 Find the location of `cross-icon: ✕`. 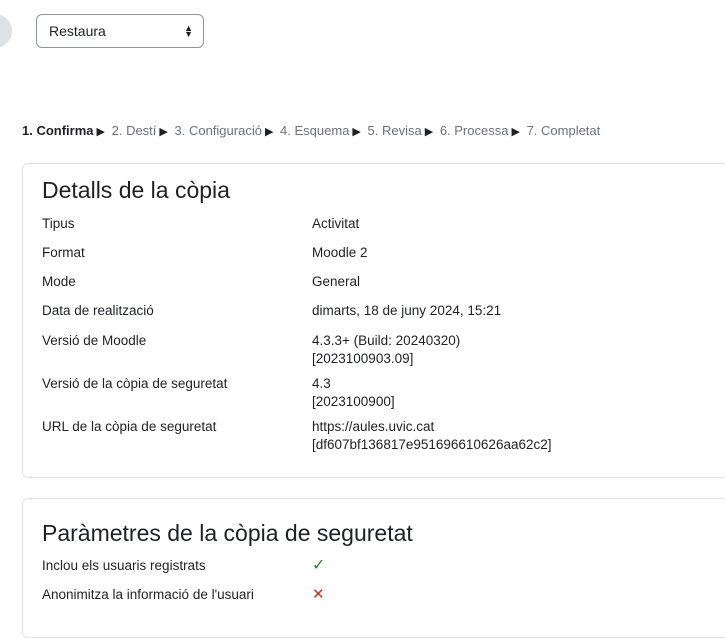

cross-icon: ✕ is located at coordinates (318, 594).